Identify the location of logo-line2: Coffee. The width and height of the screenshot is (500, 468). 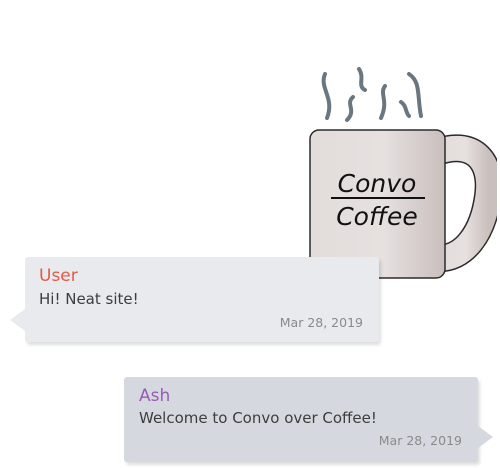
(377, 216).